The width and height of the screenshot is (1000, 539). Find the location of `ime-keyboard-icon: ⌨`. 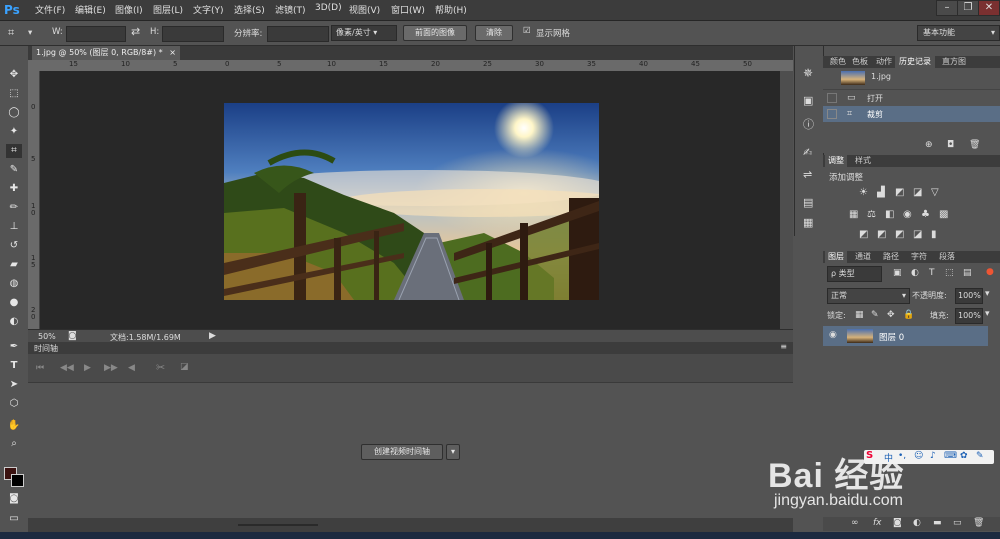

ime-keyboard-icon: ⌨ is located at coordinates (950, 456).